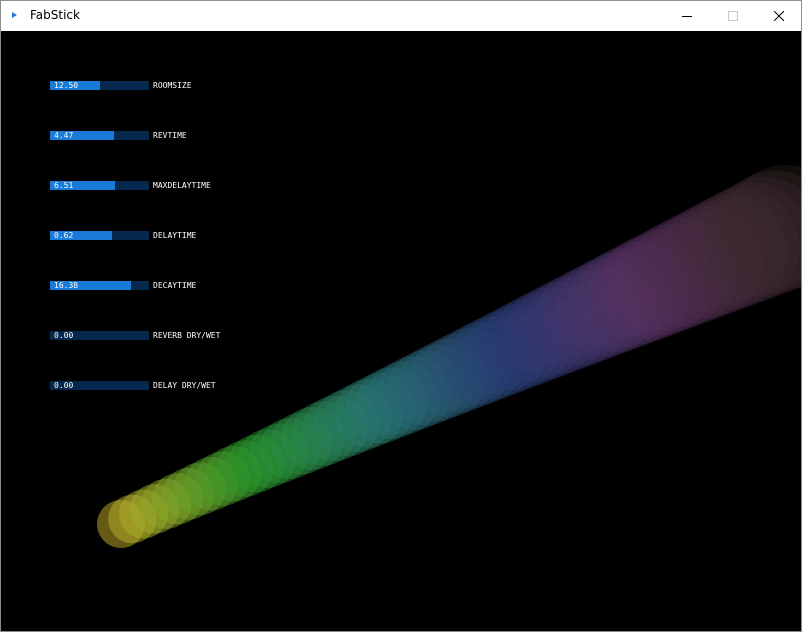 The image size is (802, 632). I want to click on window-title: FabStick, so click(55, 15).